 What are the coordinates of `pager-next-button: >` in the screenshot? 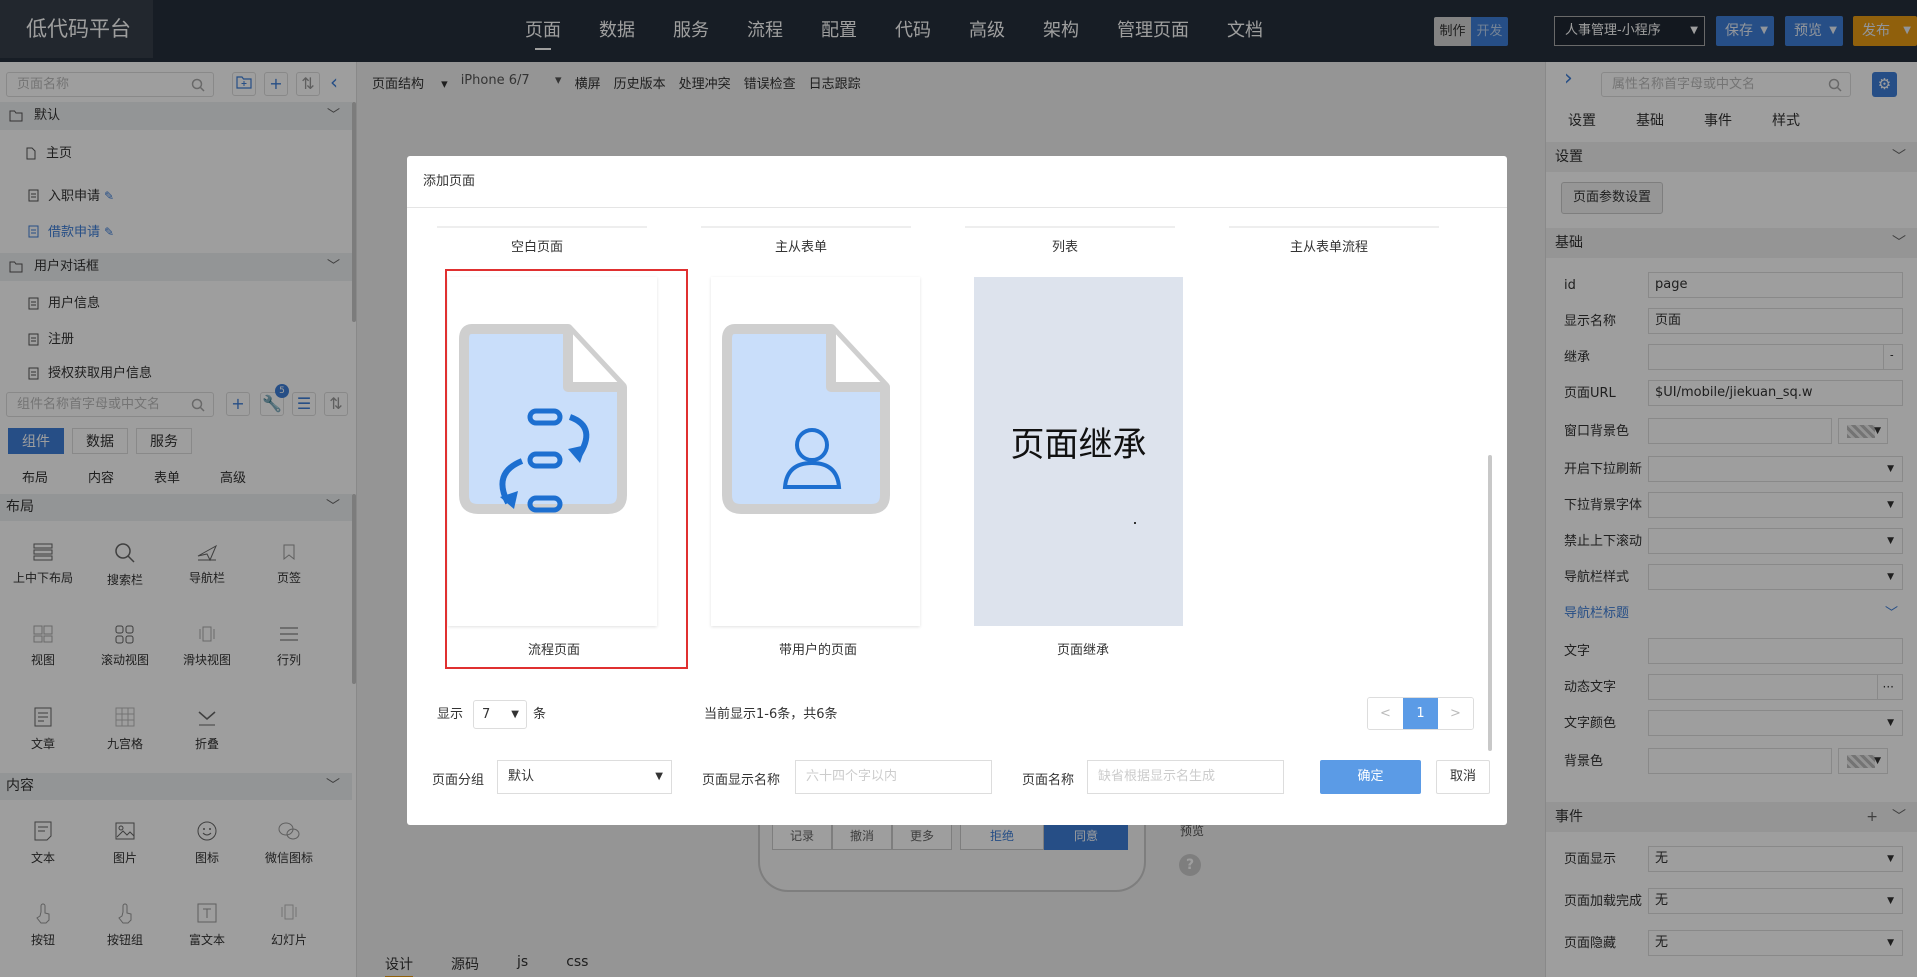 It's located at (1455, 713).